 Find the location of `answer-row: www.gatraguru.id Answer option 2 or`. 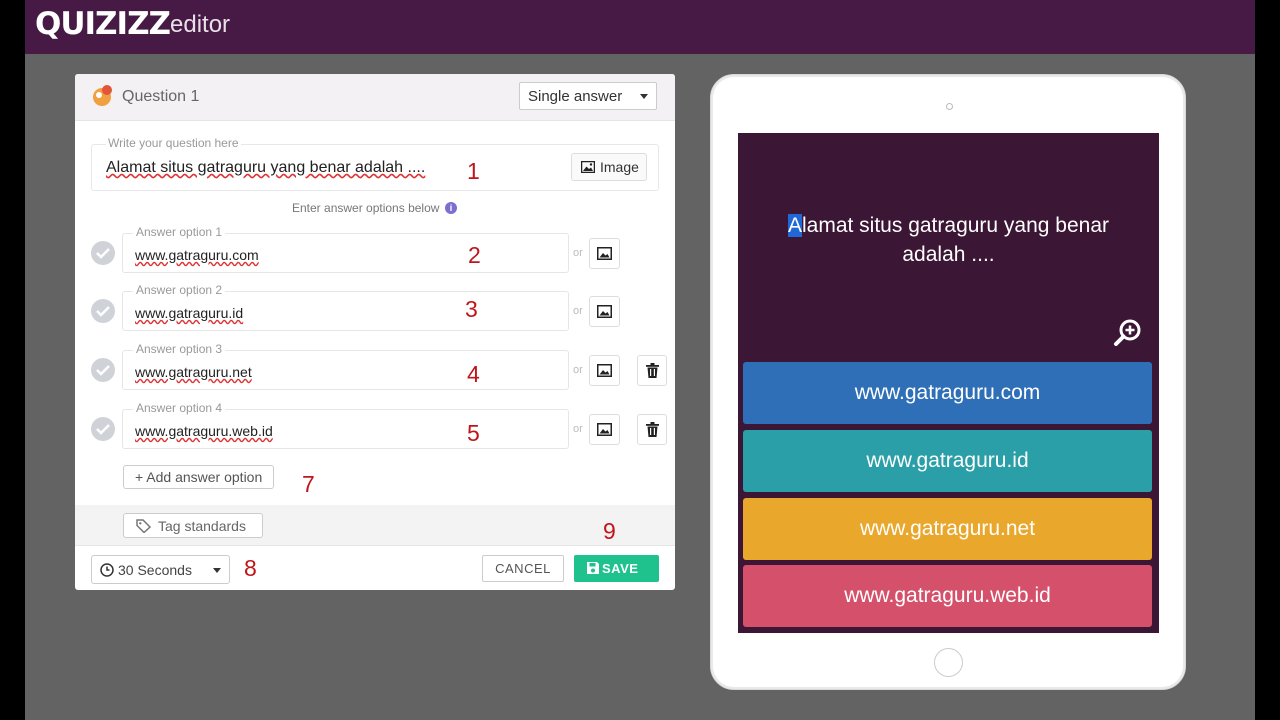

answer-row: www.gatraguru.id Answer option 2 or is located at coordinates (375, 308).